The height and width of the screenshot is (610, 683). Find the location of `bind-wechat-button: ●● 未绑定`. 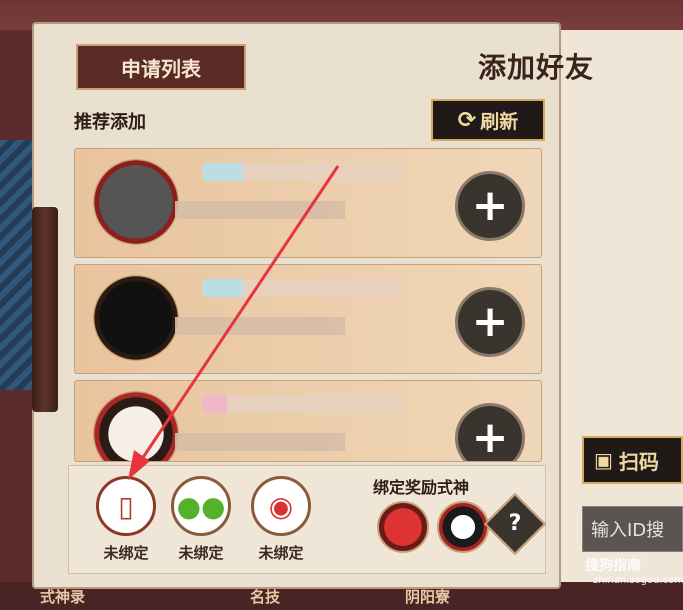

bind-wechat-button: ●● 未绑定 is located at coordinates (201, 519).